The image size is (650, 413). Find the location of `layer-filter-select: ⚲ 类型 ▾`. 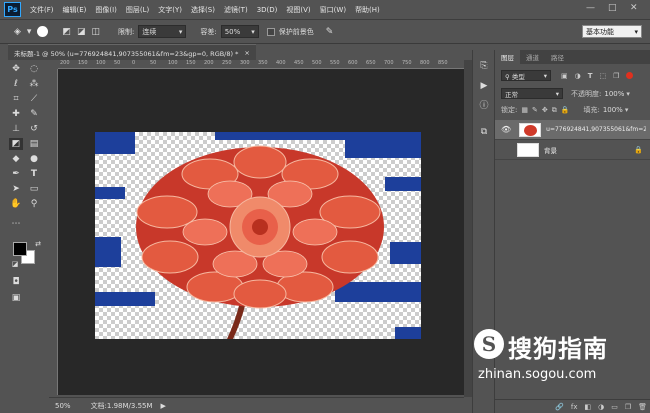

layer-filter-select: ⚲ 类型 ▾ is located at coordinates (526, 75).